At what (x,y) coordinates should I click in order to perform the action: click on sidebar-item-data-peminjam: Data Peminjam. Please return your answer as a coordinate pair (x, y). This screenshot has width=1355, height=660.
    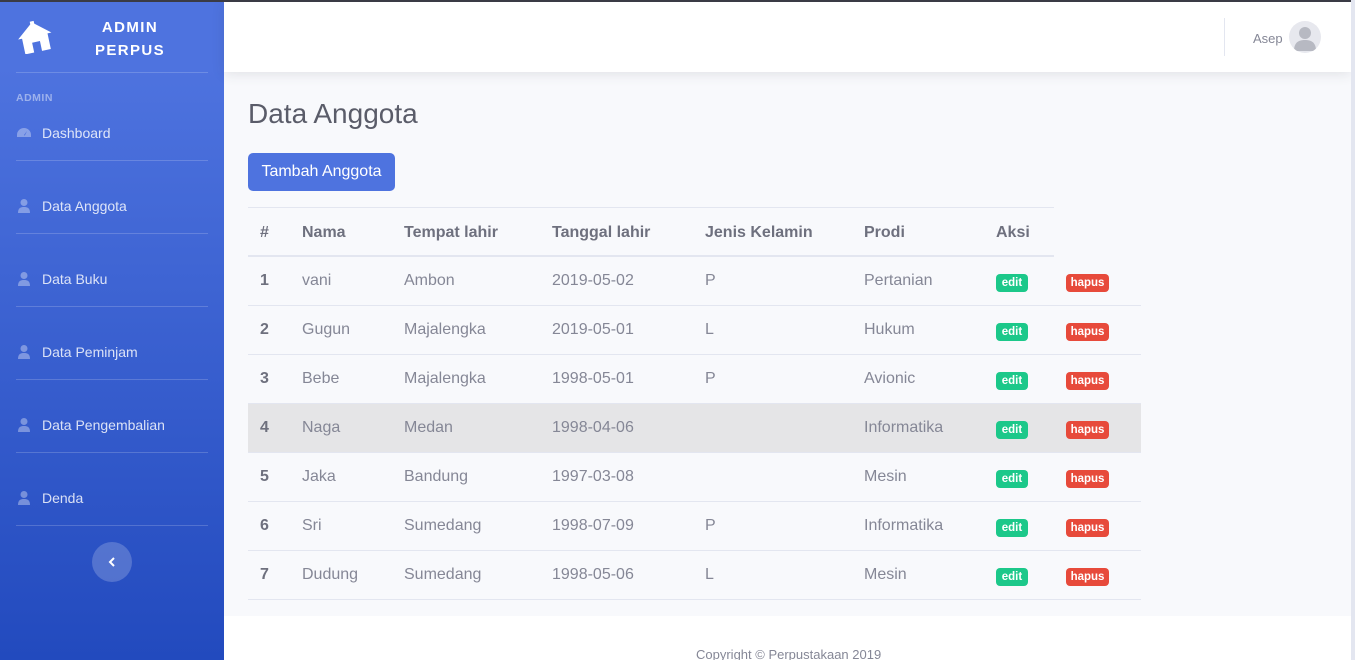
    Looking at the image, I should click on (112, 352).